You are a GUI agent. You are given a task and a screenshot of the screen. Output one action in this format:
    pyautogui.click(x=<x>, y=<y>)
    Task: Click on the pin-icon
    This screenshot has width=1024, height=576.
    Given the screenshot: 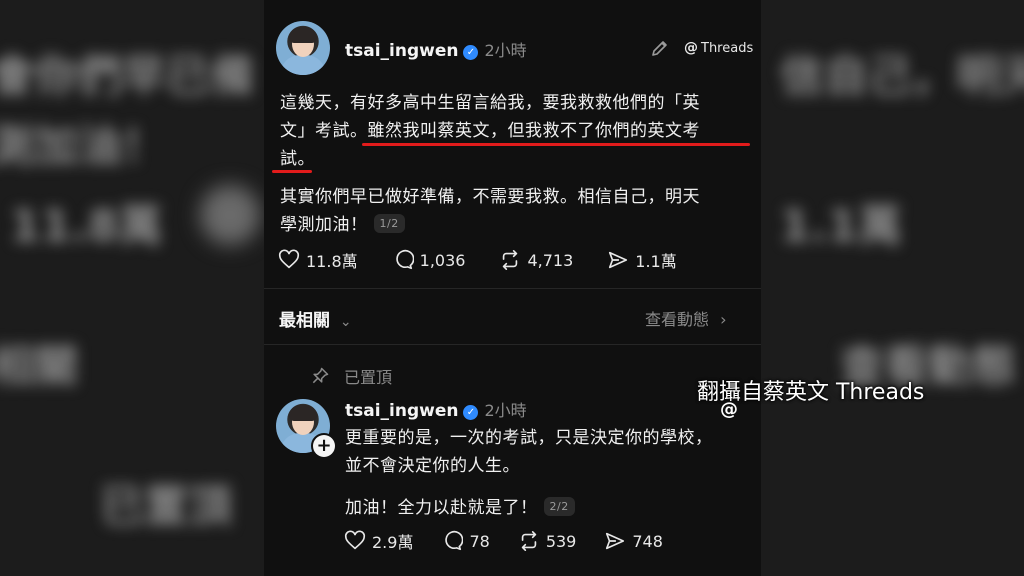 What is the action you would take?
    pyautogui.click(x=320, y=375)
    